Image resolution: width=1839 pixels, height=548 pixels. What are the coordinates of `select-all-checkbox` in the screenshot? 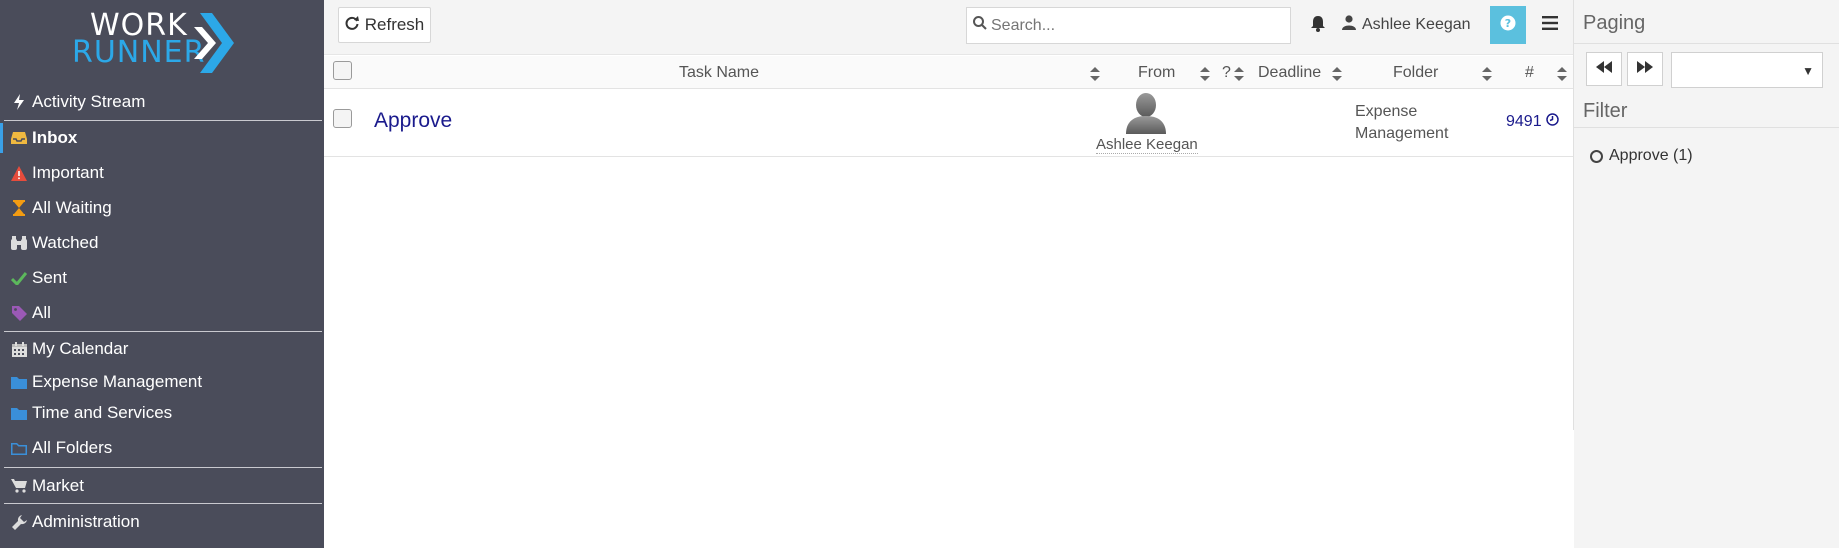 It's located at (342, 70).